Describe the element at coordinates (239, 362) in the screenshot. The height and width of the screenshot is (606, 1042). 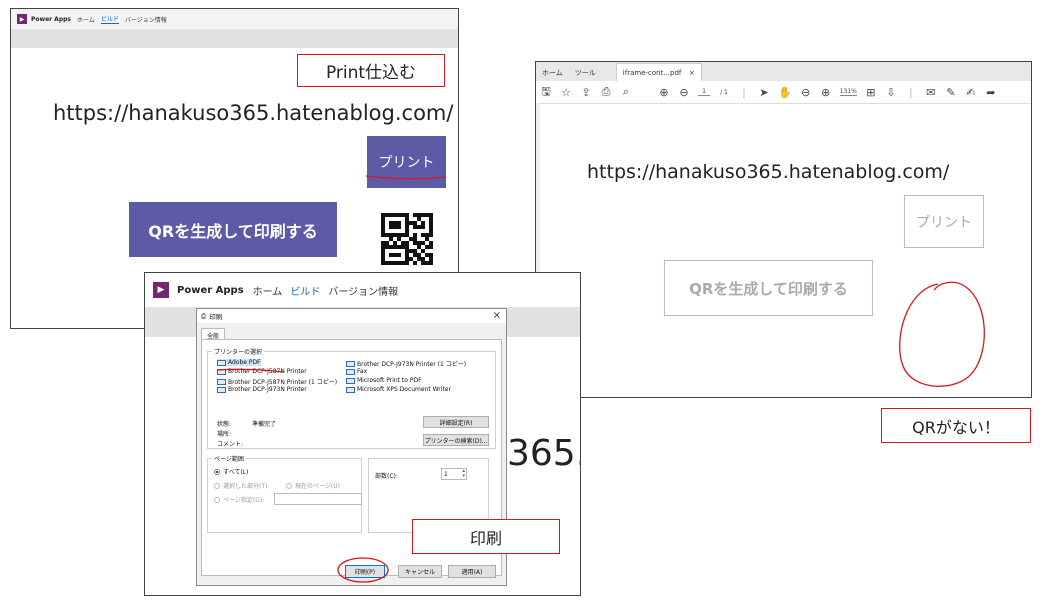
I see `printer-item: Adobe PDF` at that location.